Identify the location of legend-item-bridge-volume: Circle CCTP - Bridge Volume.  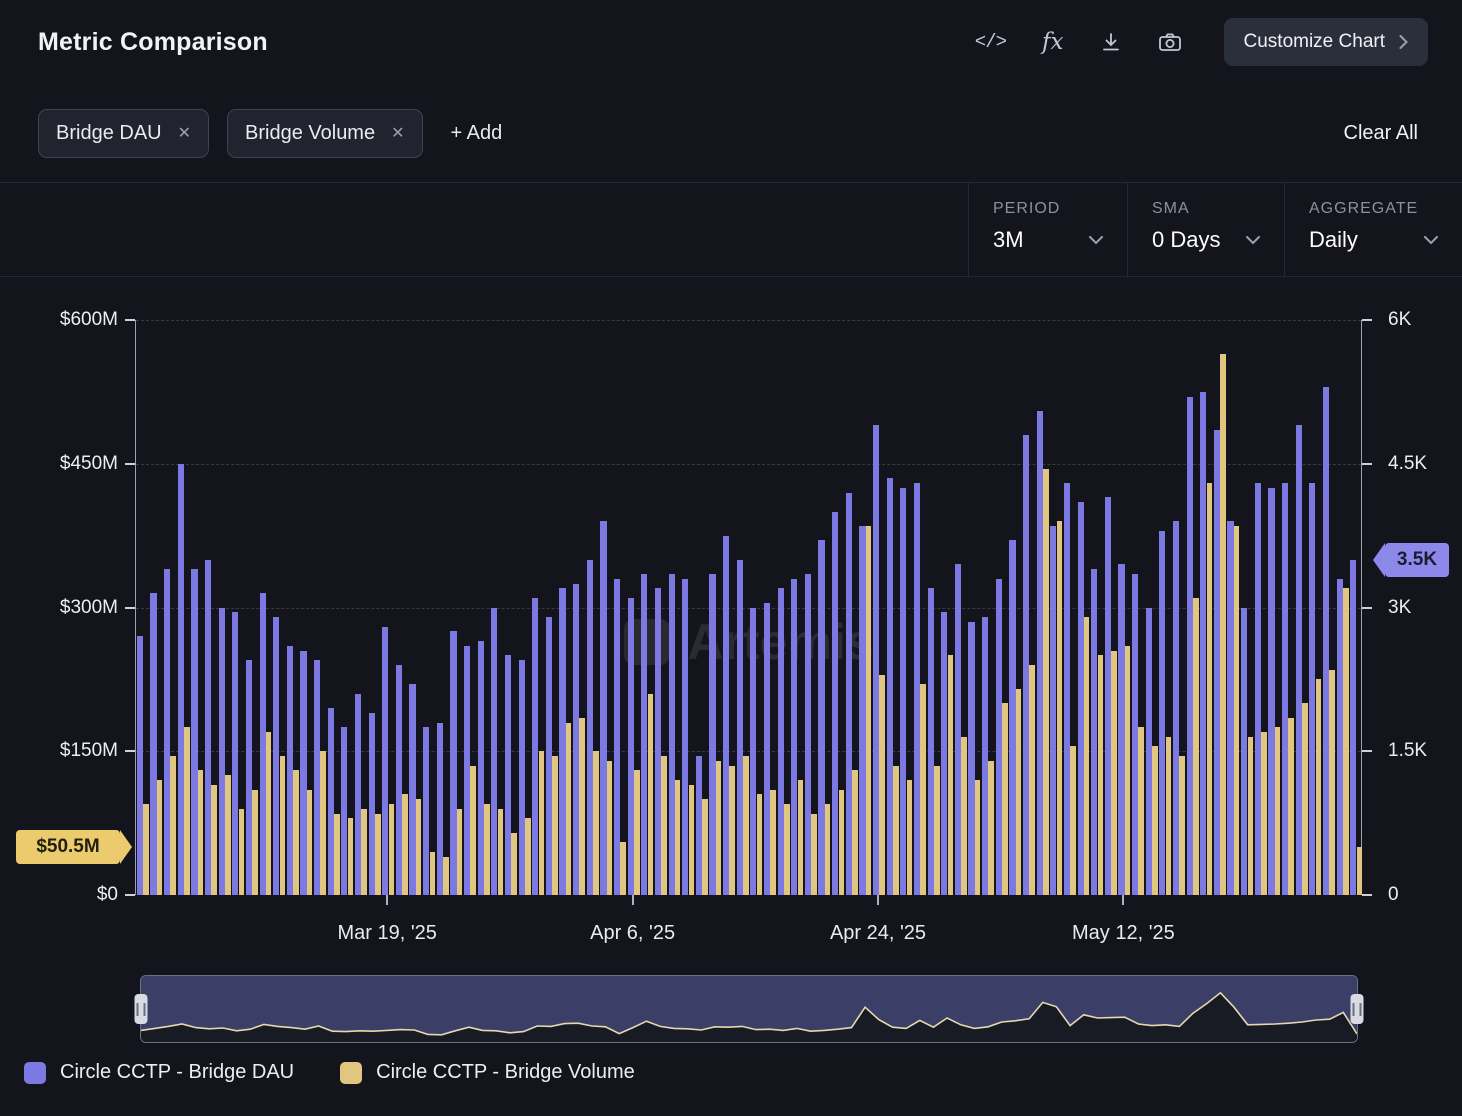
(487, 1072).